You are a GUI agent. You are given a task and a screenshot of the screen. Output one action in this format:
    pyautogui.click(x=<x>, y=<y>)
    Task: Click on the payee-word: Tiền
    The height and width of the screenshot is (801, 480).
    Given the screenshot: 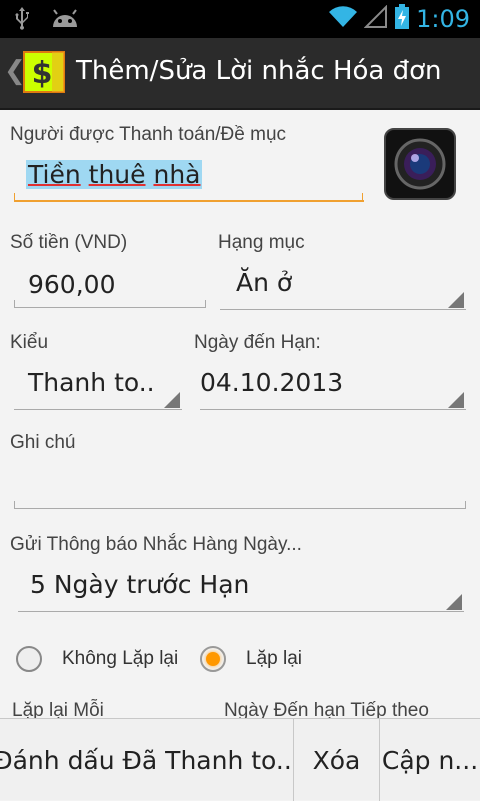 What is the action you would take?
    pyautogui.click(x=54, y=174)
    